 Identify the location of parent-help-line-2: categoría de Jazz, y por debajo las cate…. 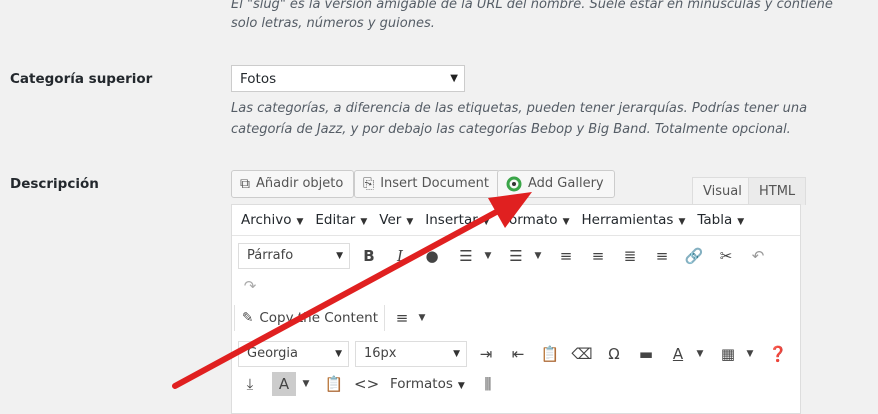
(511, 129).